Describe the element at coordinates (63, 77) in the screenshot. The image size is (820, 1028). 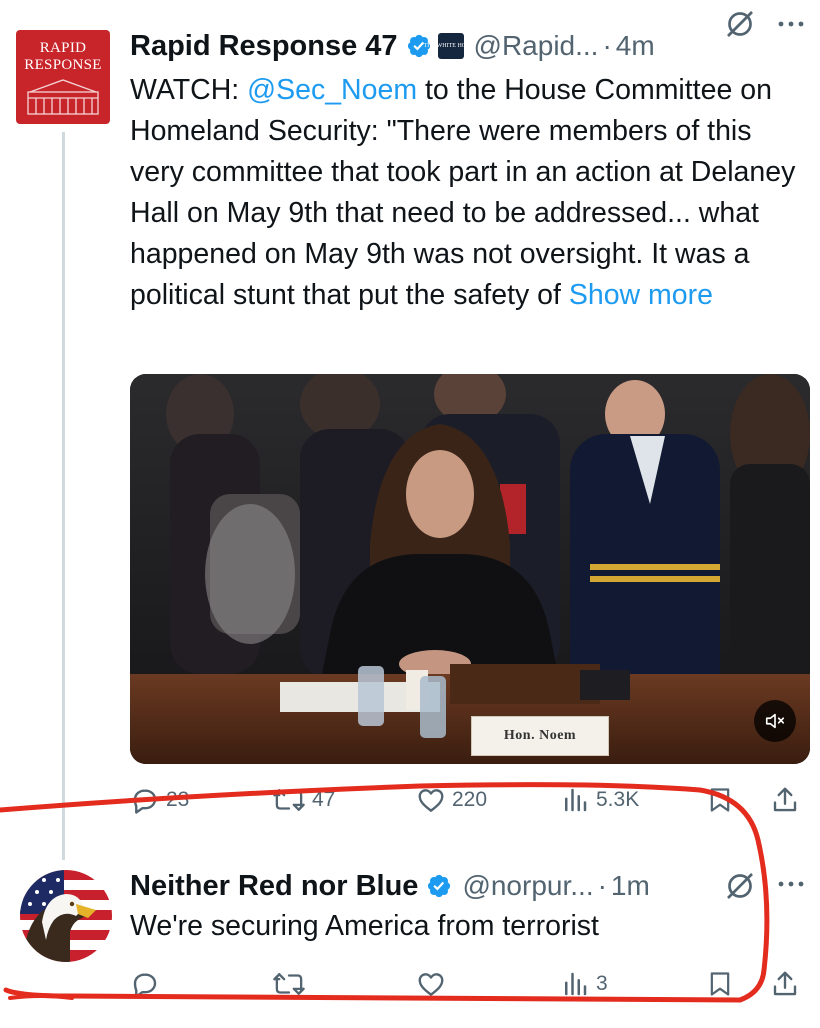
I see `avatar: RAPID RESPONSE` at that location.